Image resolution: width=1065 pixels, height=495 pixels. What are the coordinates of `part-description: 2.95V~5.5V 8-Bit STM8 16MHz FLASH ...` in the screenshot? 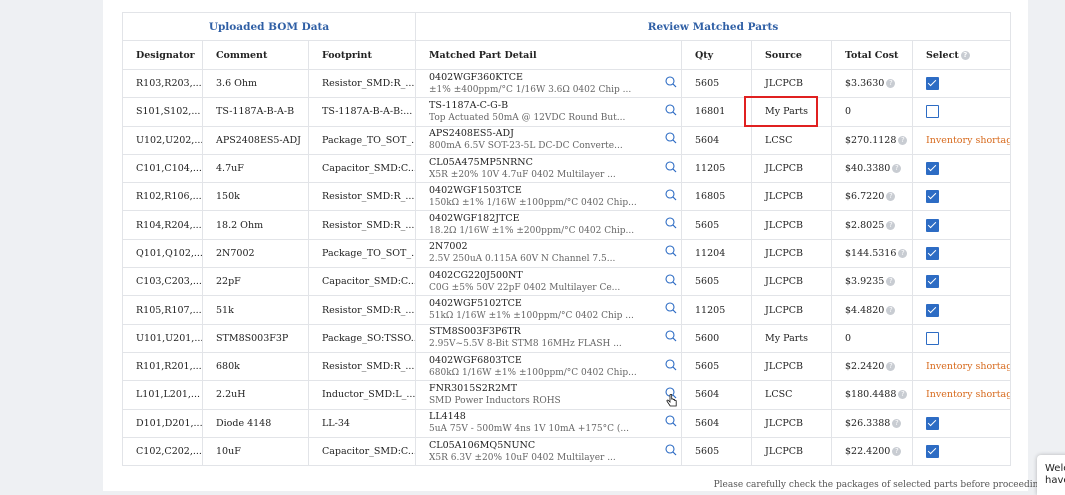 It's located at (525, 344).